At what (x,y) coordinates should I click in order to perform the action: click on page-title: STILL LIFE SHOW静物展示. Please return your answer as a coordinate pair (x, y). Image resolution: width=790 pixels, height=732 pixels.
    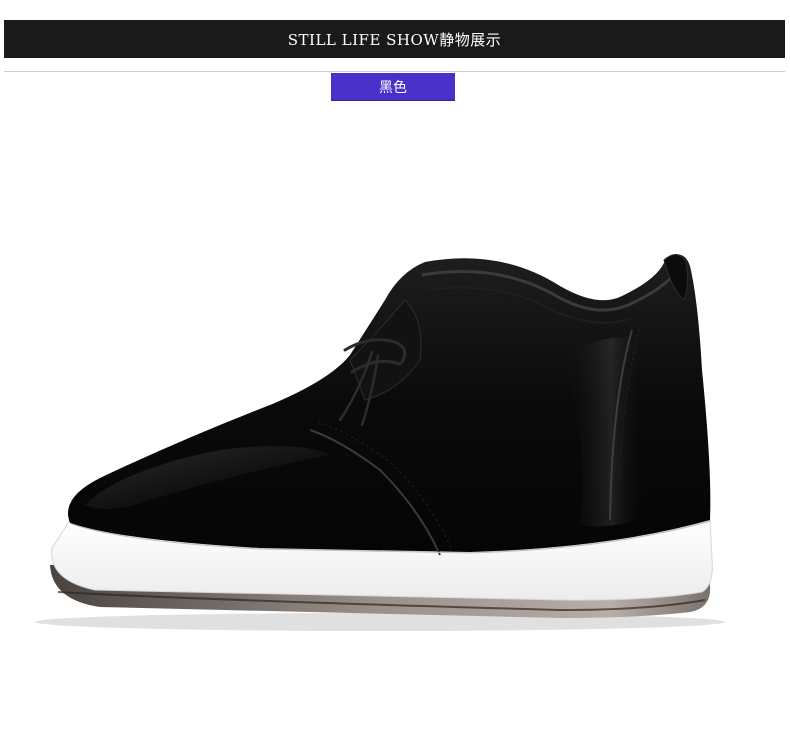
    Looking at the image, I should click on (394, 39).